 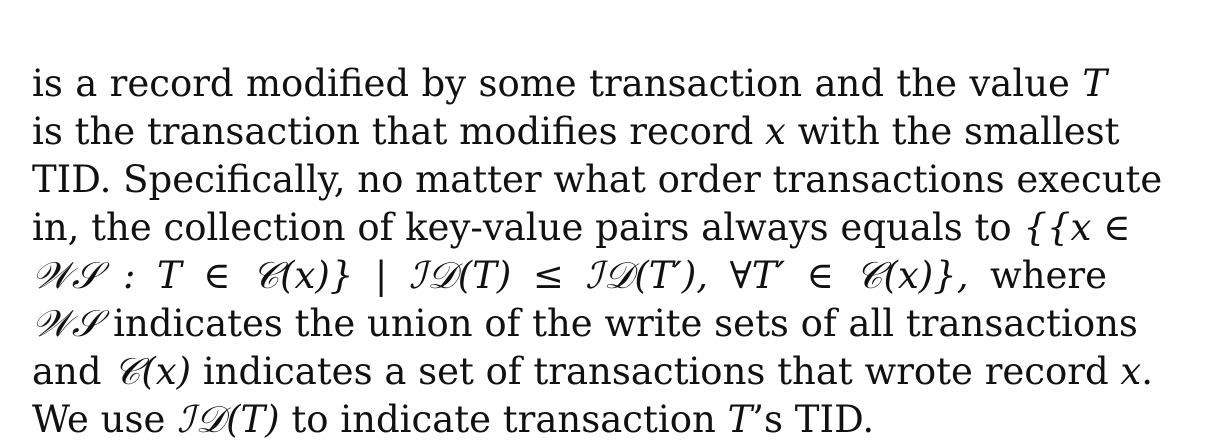 I want to click on math-segment: (T′), ∀T′ ∈, so click(x=745, y=275).